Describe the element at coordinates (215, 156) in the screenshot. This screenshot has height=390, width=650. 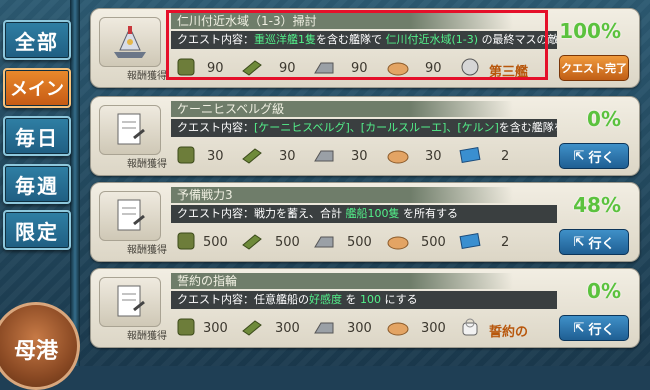
I see `fuel-amount: 30` at that location.